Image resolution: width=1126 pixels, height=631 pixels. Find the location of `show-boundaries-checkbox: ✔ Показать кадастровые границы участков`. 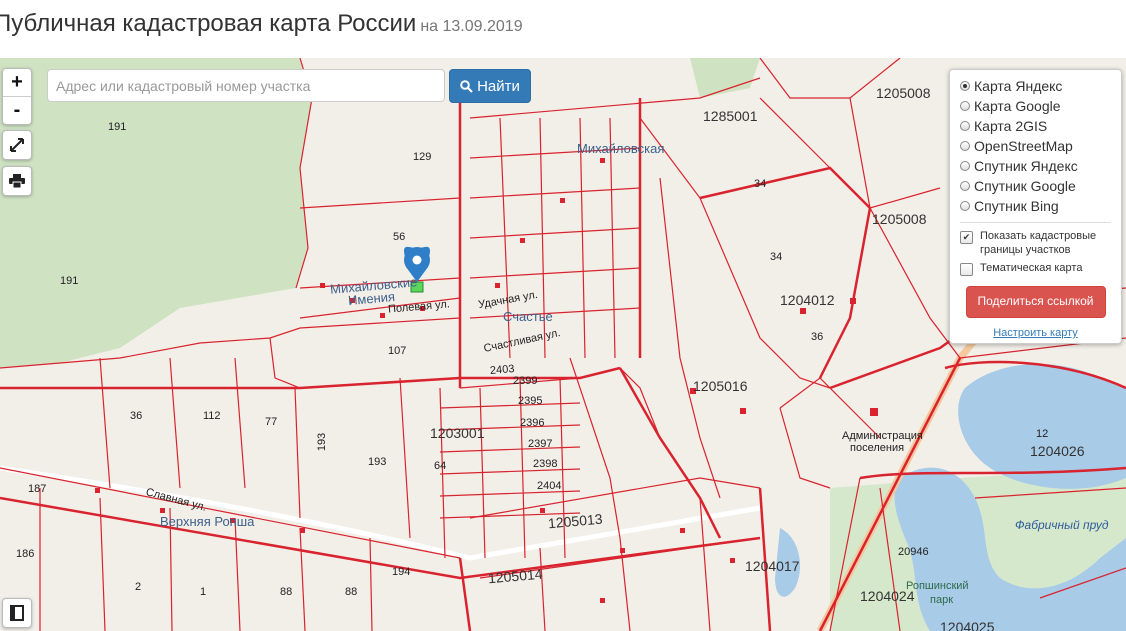

show-boundaries-checkbox: ✔ Показать кадастровые границы участков is located at coordinates (1035, 243).